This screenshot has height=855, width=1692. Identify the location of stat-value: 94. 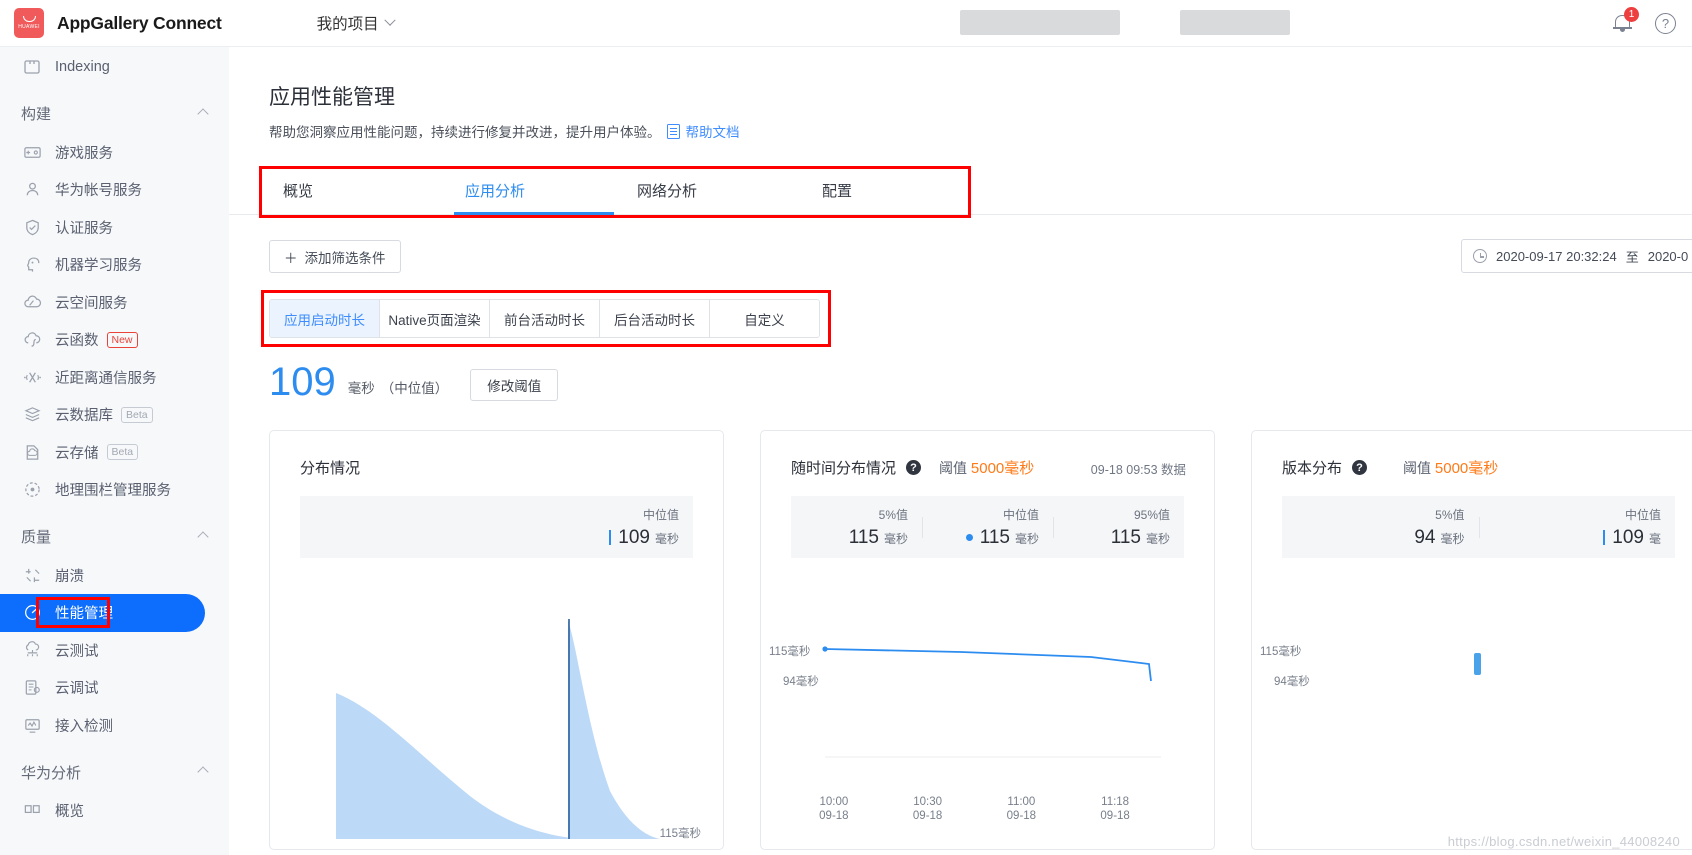
(1425, 537).